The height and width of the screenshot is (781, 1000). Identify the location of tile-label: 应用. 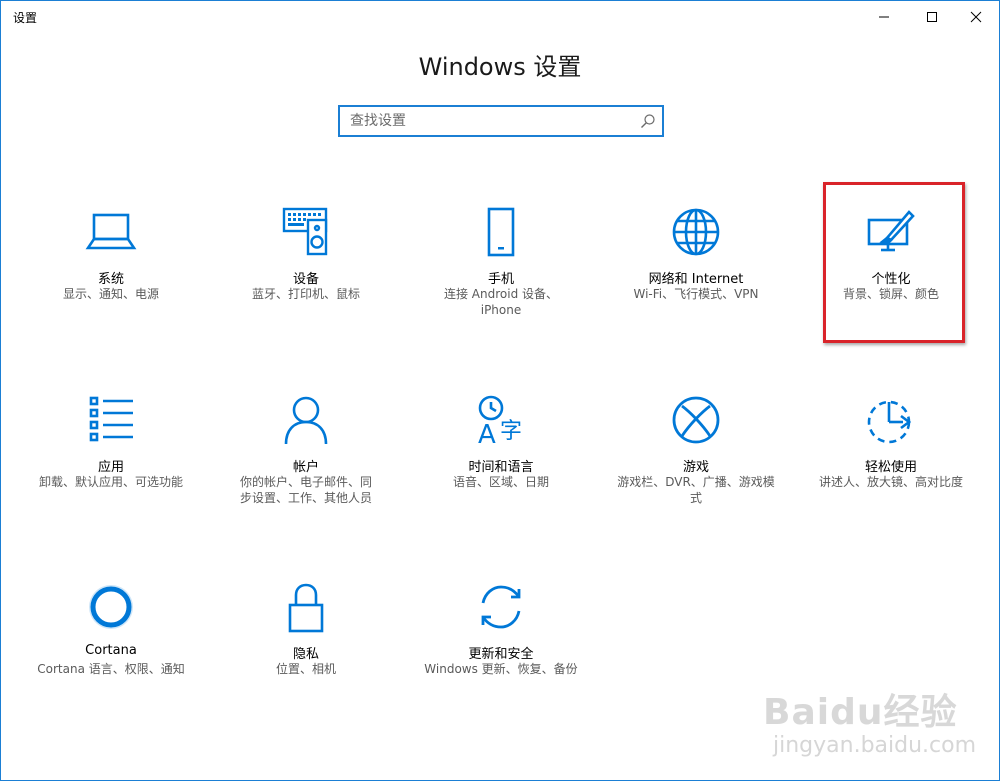
(110, 467).